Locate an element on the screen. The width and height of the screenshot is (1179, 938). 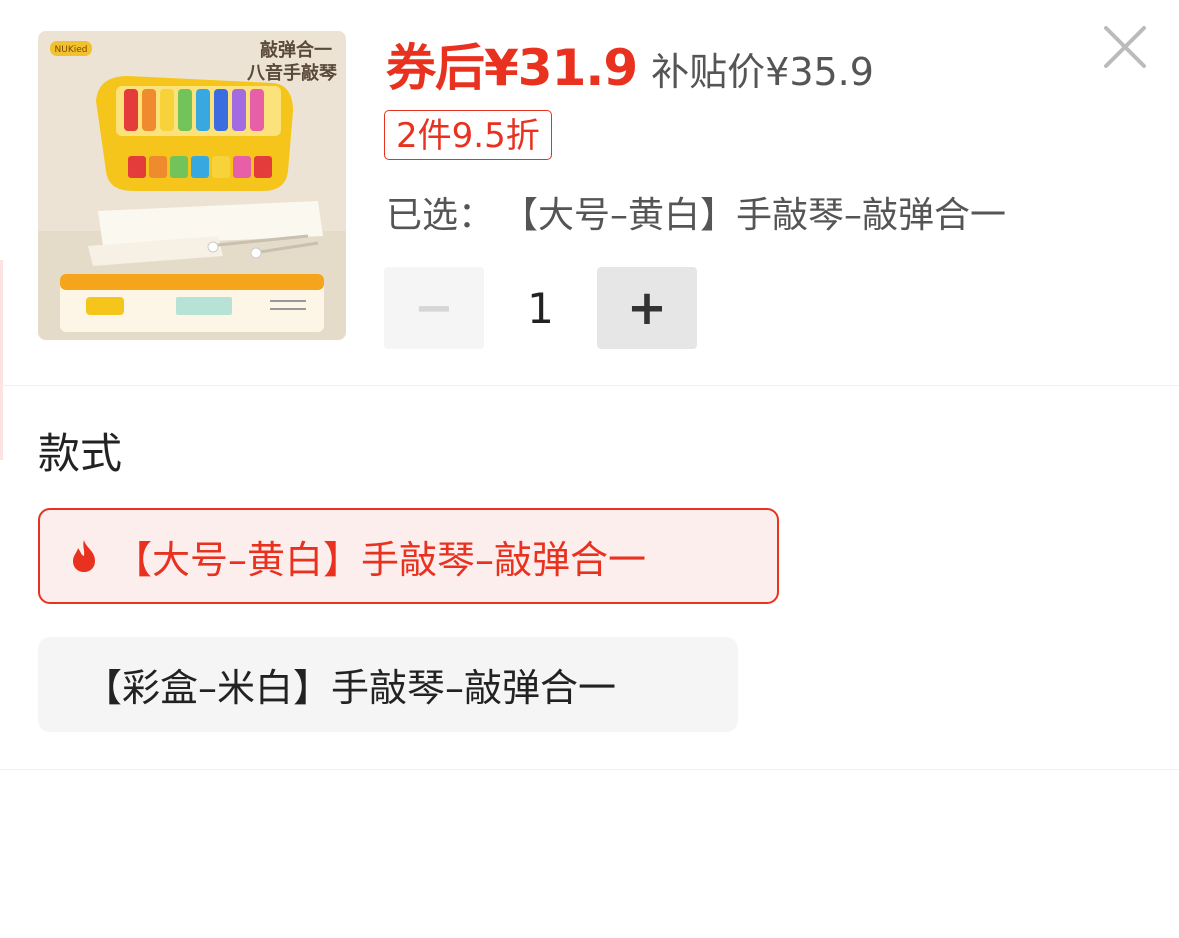
variant-option-large-yellow: 【大号–黄白】手敲琴–敲弹合一 is located at coordinates (408, 556).